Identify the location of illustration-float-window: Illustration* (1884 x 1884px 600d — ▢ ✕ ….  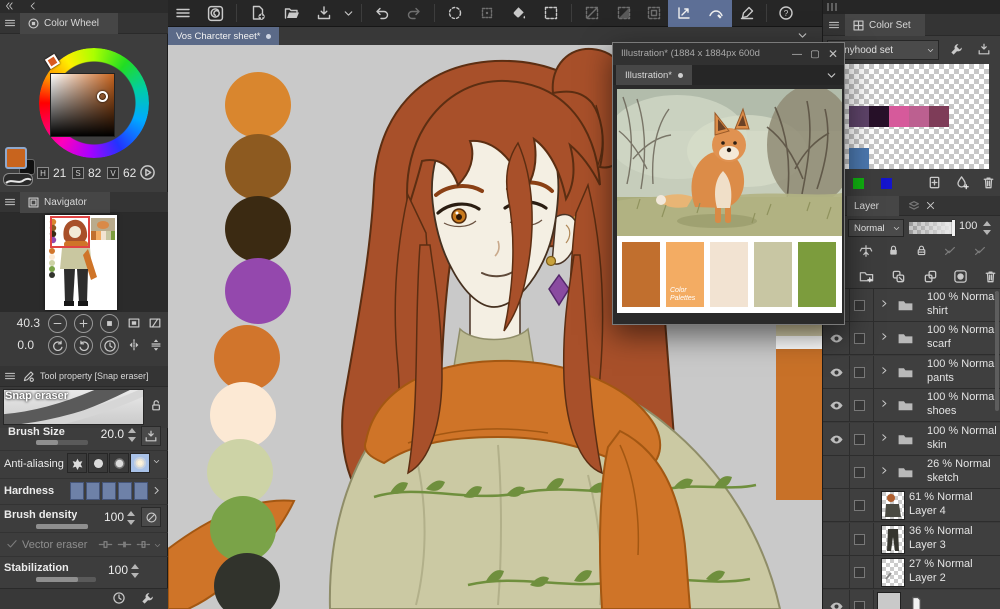
(728, 183).